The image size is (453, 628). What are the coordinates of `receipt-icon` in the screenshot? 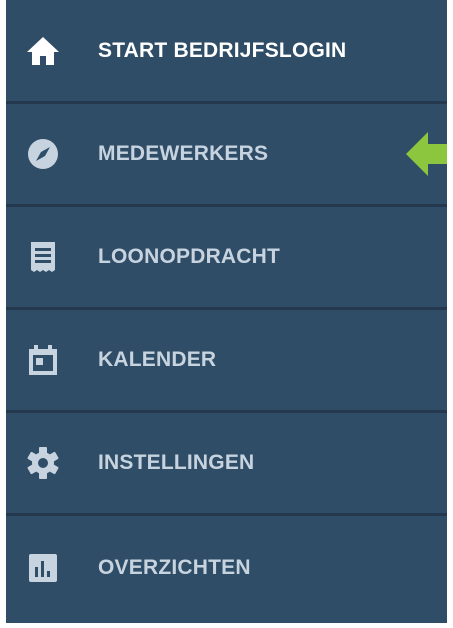 It's located at (43, 257).